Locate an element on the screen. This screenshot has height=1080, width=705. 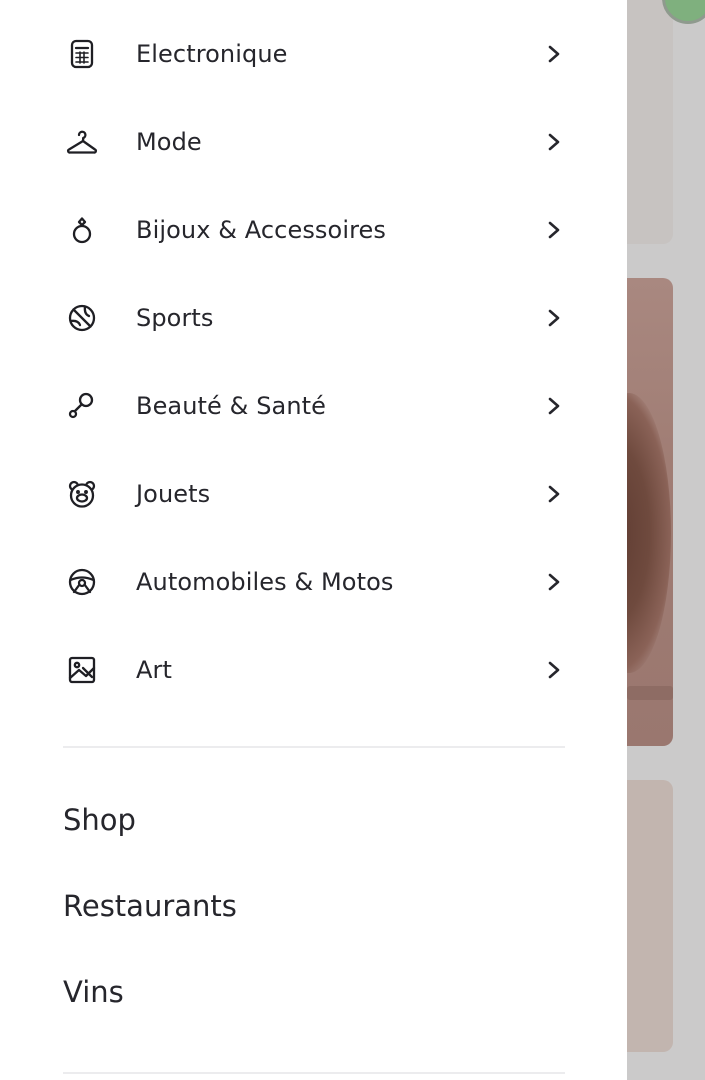
category-item-automobiles-motos: Automobiles & Motos is located at coordinates (314, 582).